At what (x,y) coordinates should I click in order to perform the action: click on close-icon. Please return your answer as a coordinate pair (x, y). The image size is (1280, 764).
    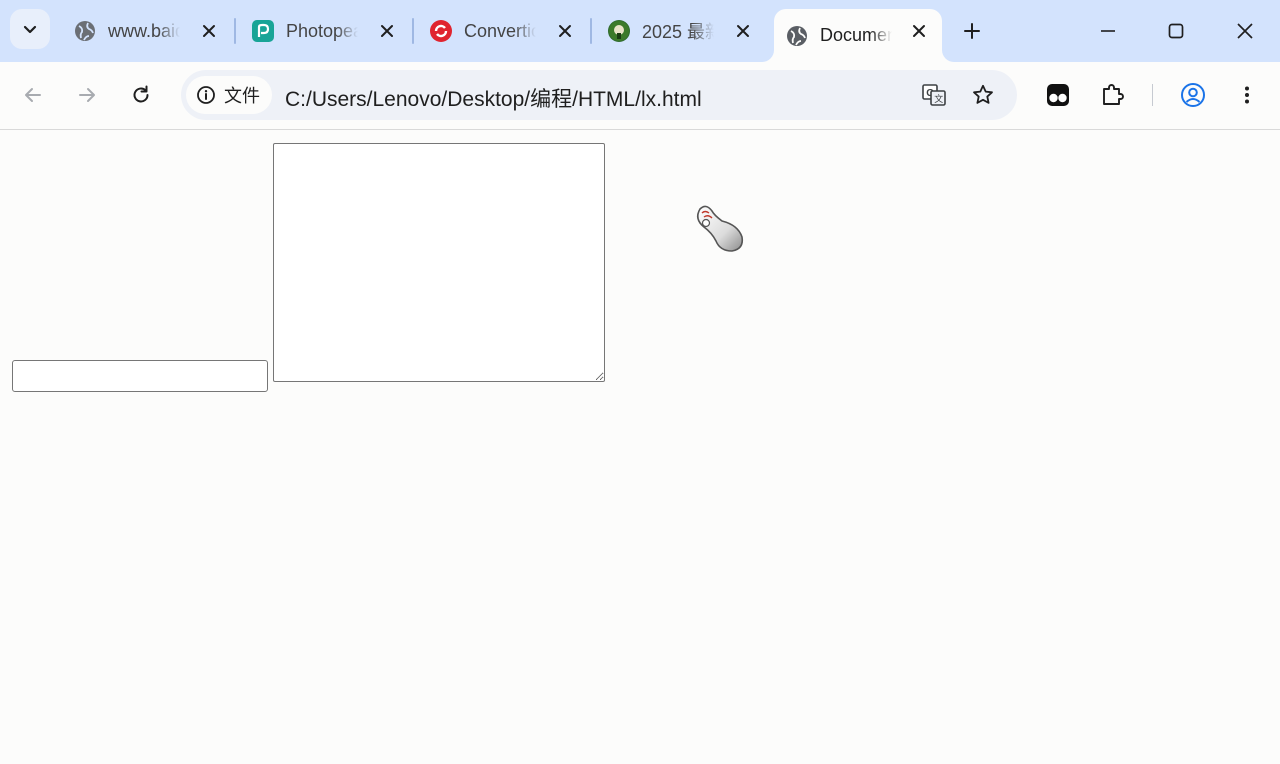
    Looking at the image, I should click on (1245, 31).